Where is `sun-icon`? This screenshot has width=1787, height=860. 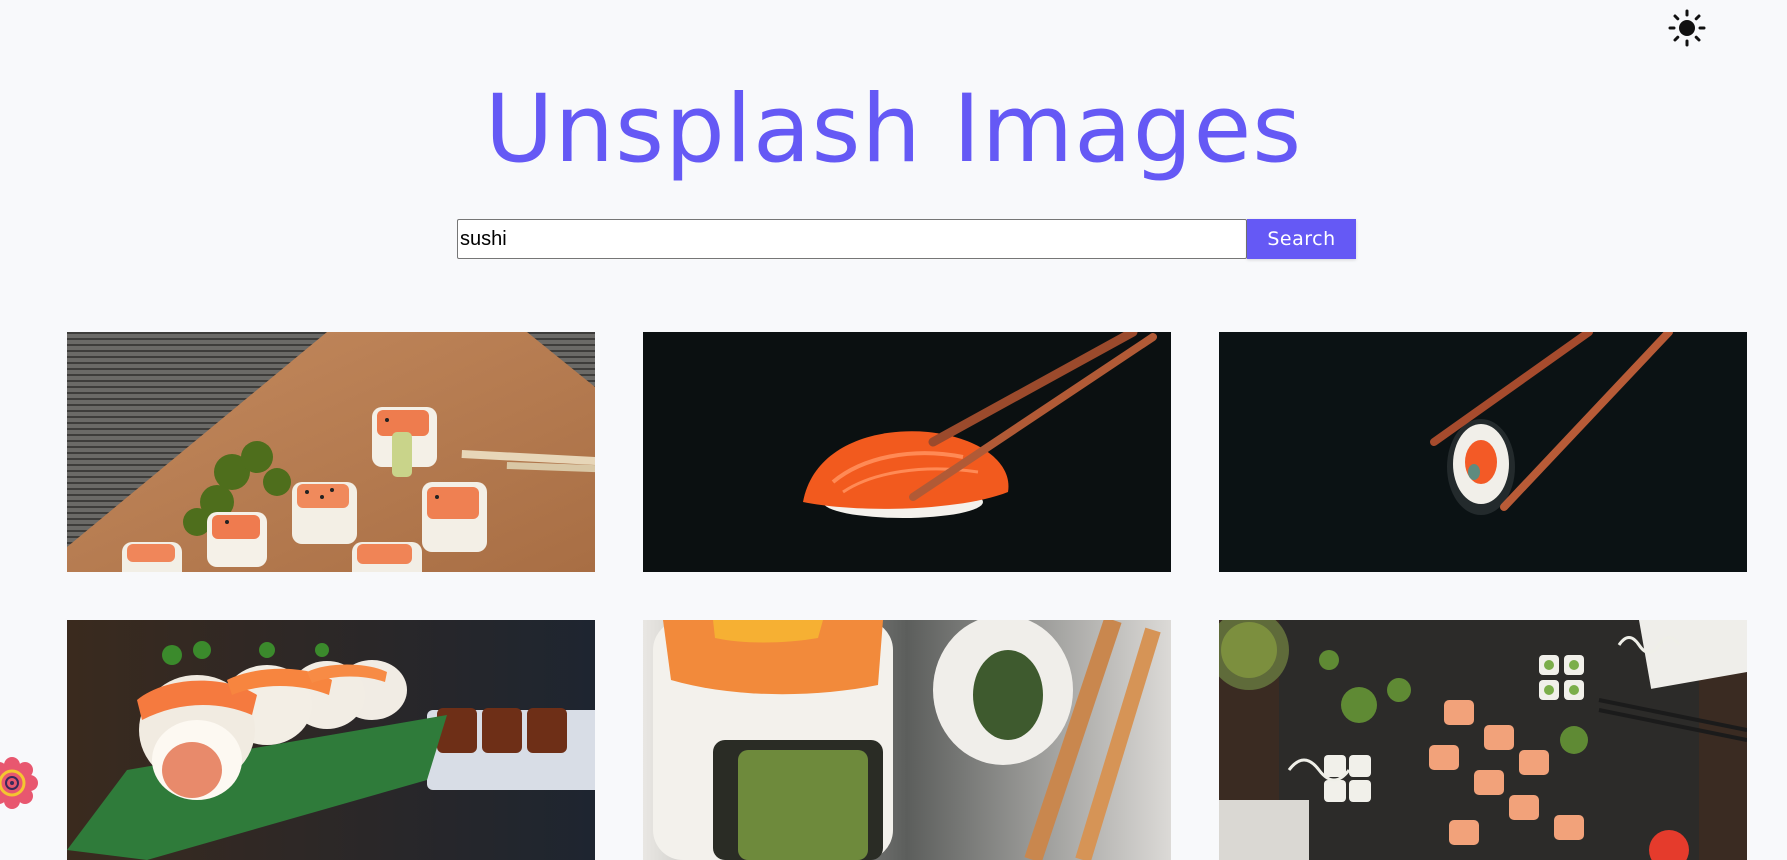
sun-icon is located at coordinates (1687, 28).